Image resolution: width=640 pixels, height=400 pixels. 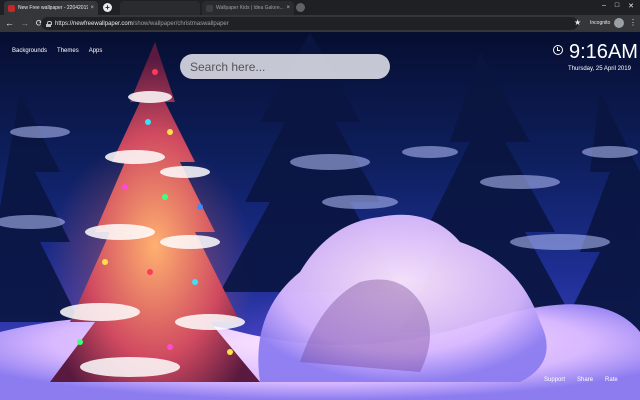 What do you see at coordinates (68, 51) in the screenshot?
I see `nav-themes-link: Themes` at bounding box center [68, 51].